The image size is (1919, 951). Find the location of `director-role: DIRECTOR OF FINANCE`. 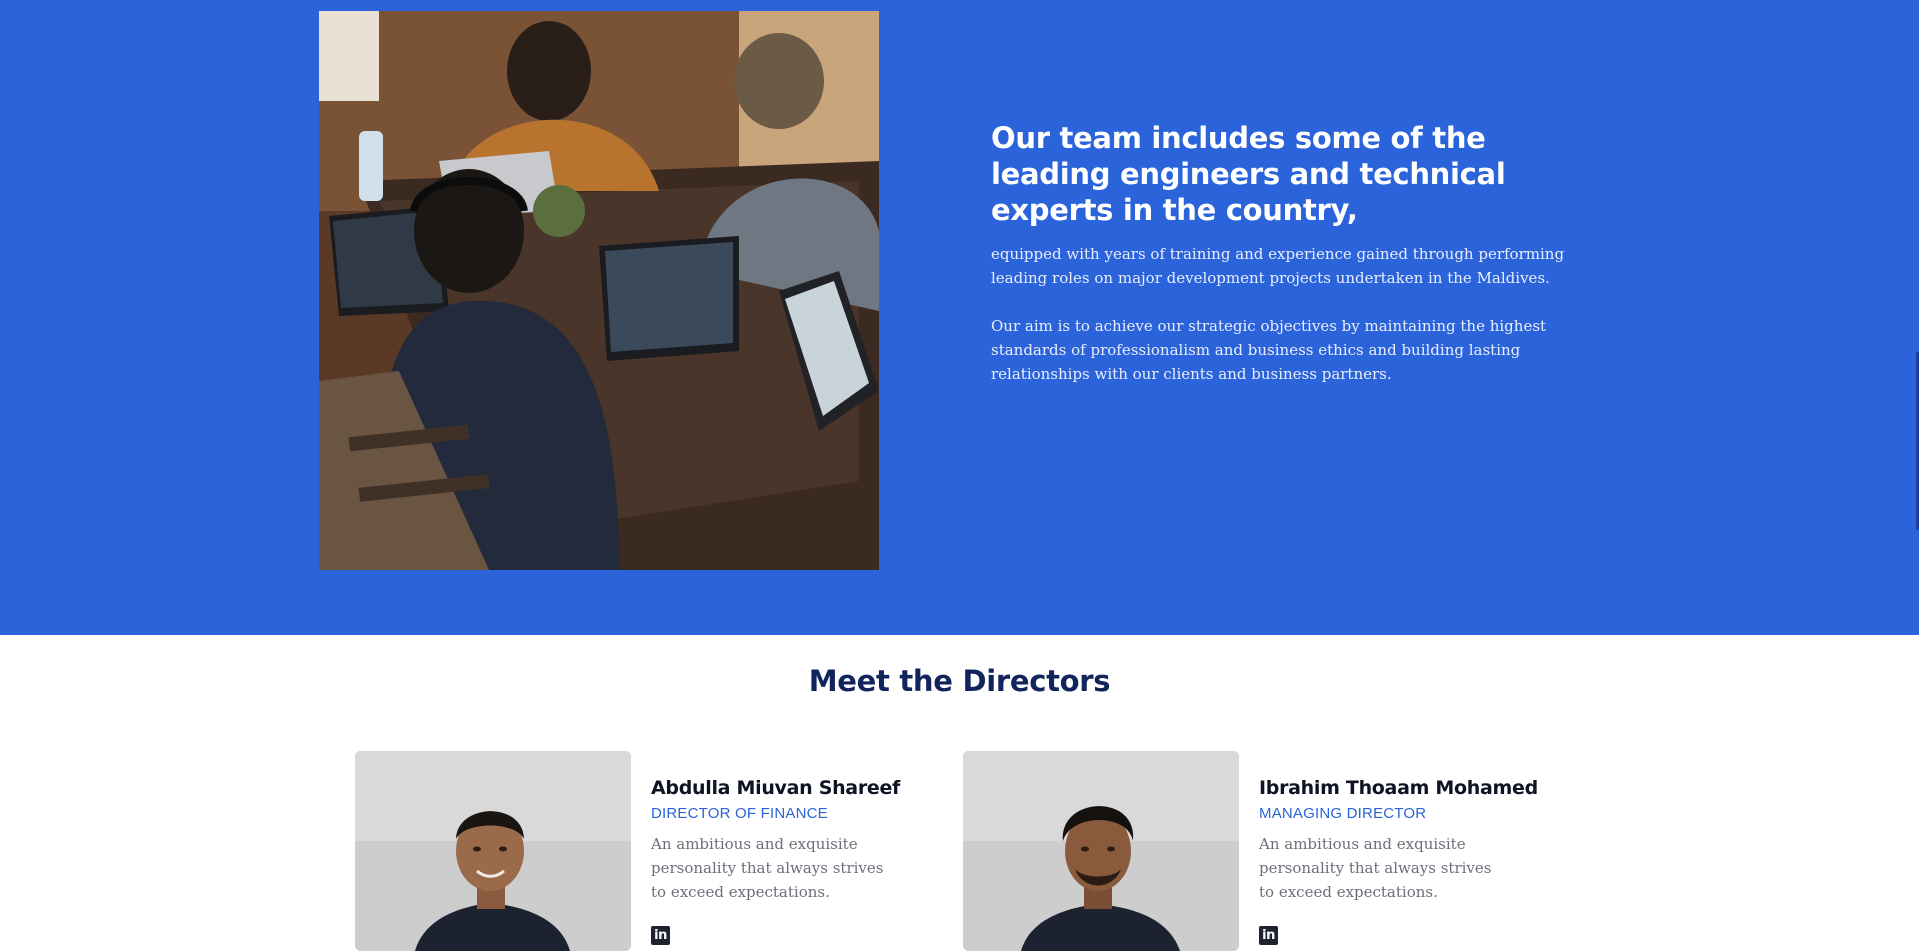

director-role: DIRECTOR OF FINANCE is located at coordinates (739, 813).